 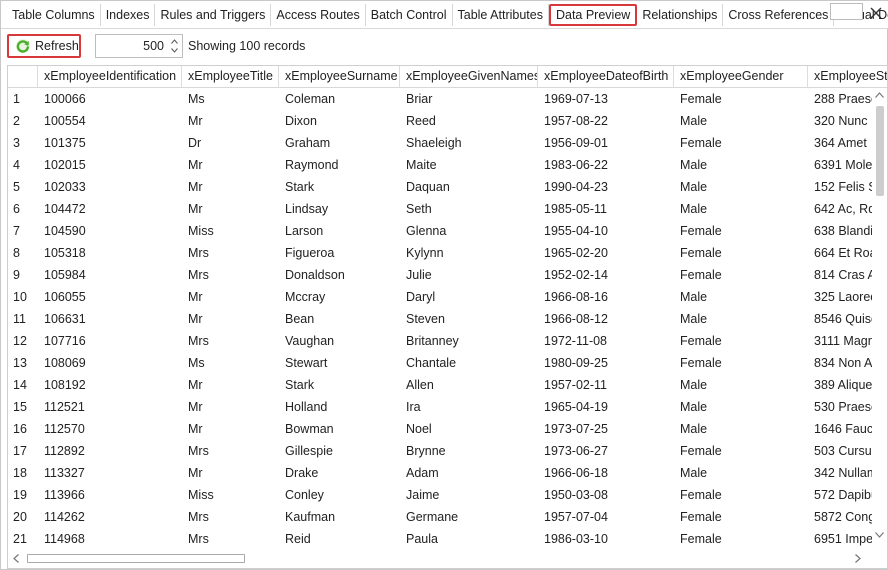 What do you see at coordinates (339, 473) in the screenshot?
I see `table-cell: Drake` at bounding box center [339, 473].